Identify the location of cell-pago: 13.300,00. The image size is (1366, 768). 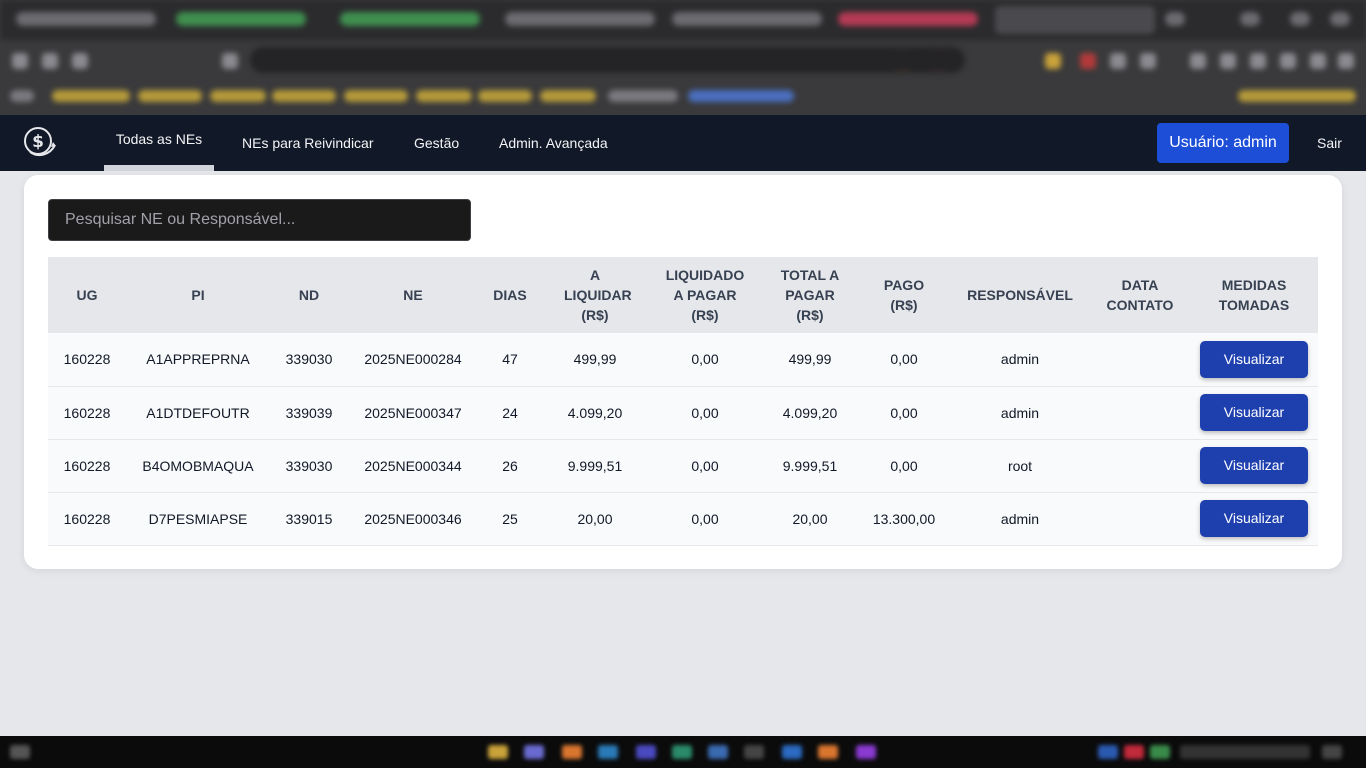
(904, 519).